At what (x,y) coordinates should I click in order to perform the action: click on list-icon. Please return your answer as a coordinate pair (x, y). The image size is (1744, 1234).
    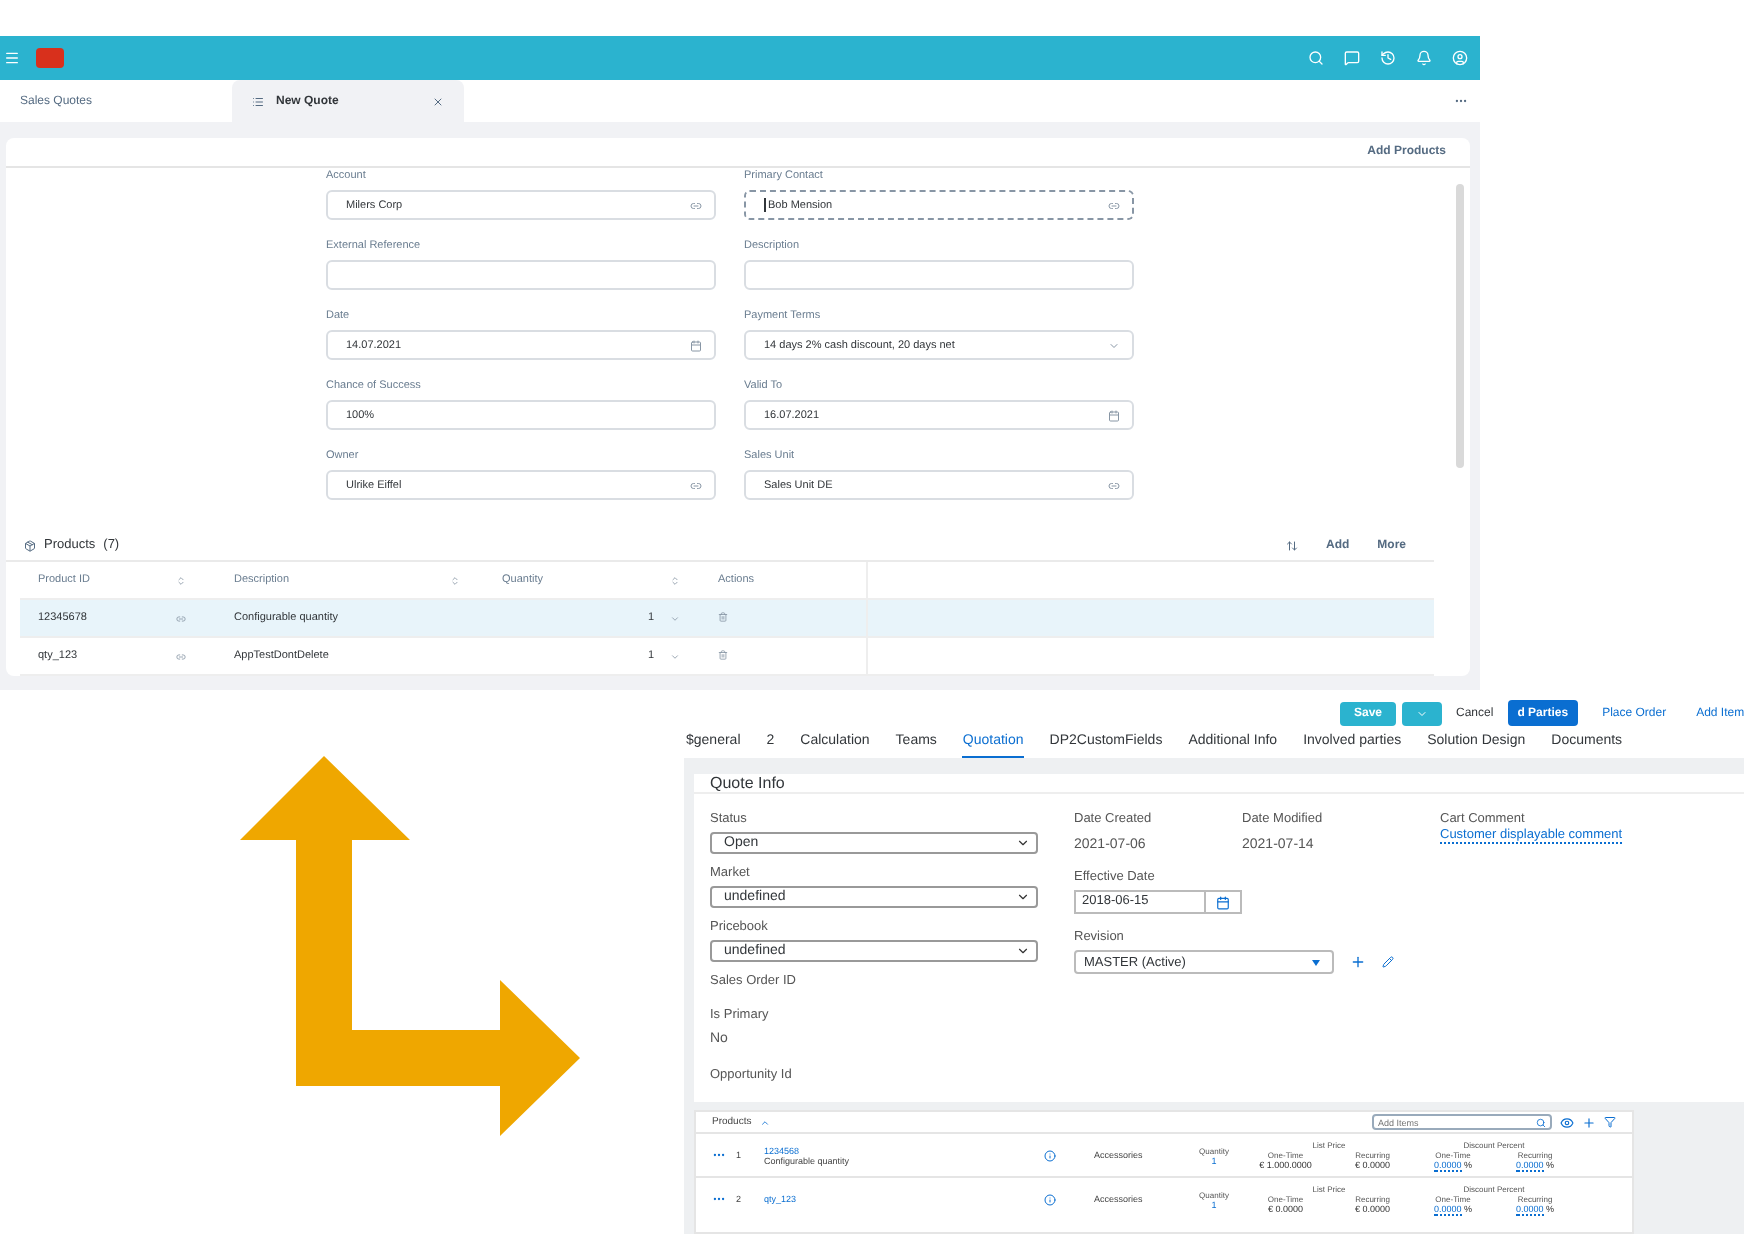
    Looking at the image, I should click on (258, 101).